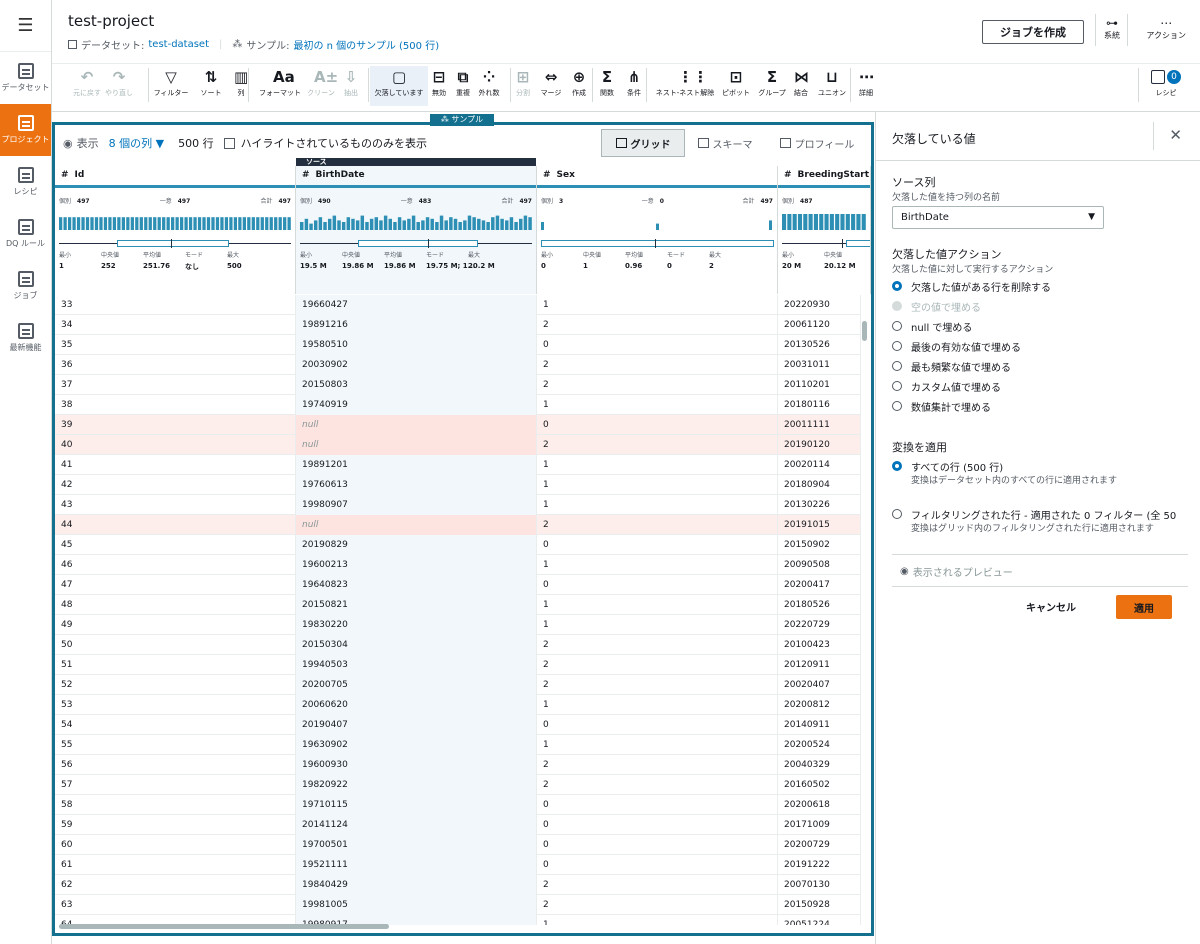  Describe the element at coordinates (25, 182) in the screenshot. I see `nav-item-recipe: レシピ` at that location.